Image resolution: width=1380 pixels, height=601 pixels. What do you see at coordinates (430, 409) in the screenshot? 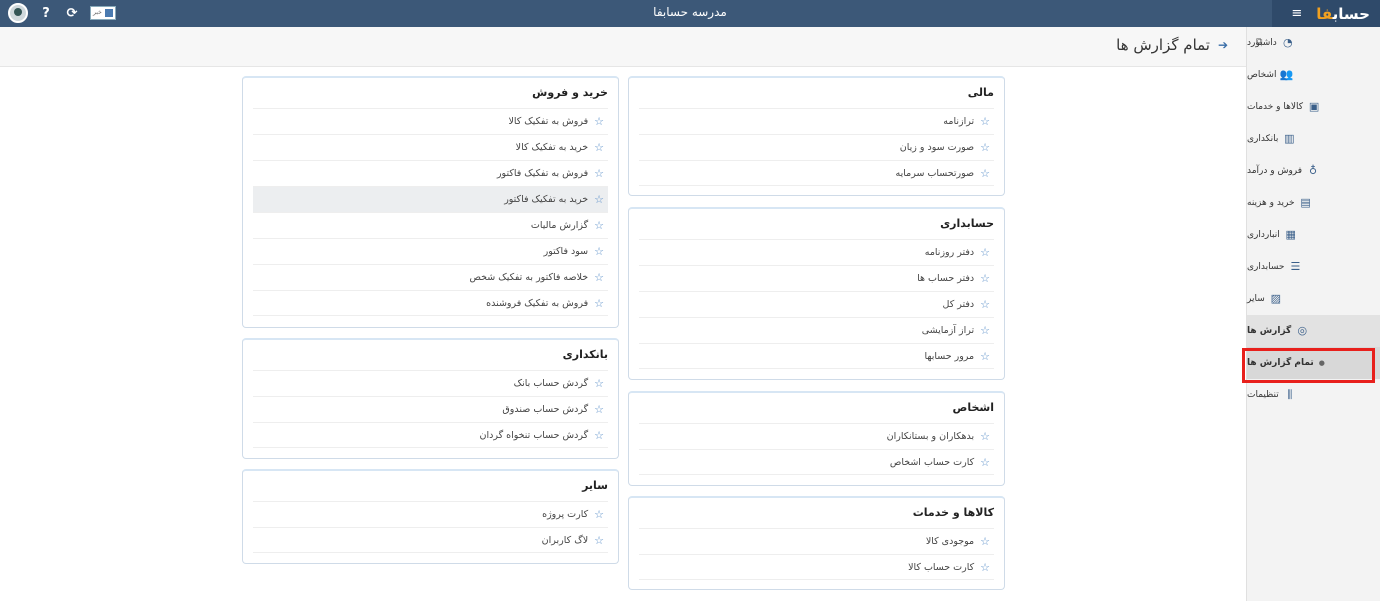
I see `report-link: ☆ گردش حساب صندوق` at bounding box center [430, 409].